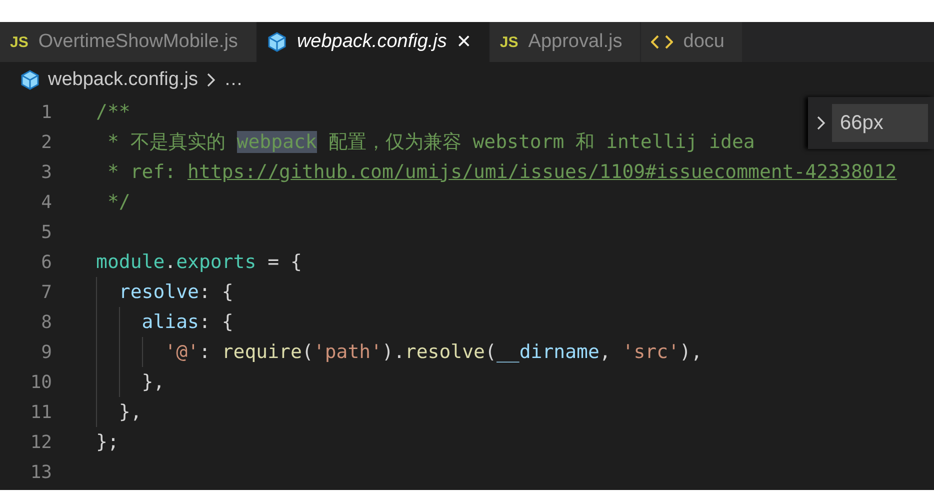 Image resolution: width=934 pixels, height=498 pixels. I want to click on code-line: * ref: https://github.com/umijs/umi/issues/1109#issuecomment-42338012, so click(501, 172).